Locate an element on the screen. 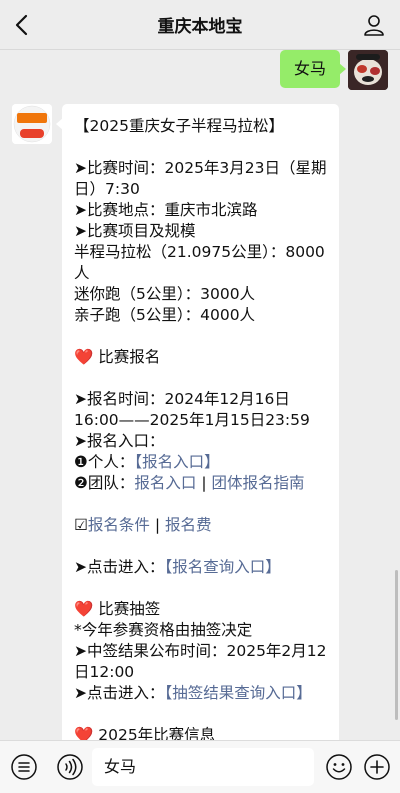 Image resolution: width=400 pixels, height=793 pixels. page-title: 重庆本地宝 is located at coordinates (200, 27).